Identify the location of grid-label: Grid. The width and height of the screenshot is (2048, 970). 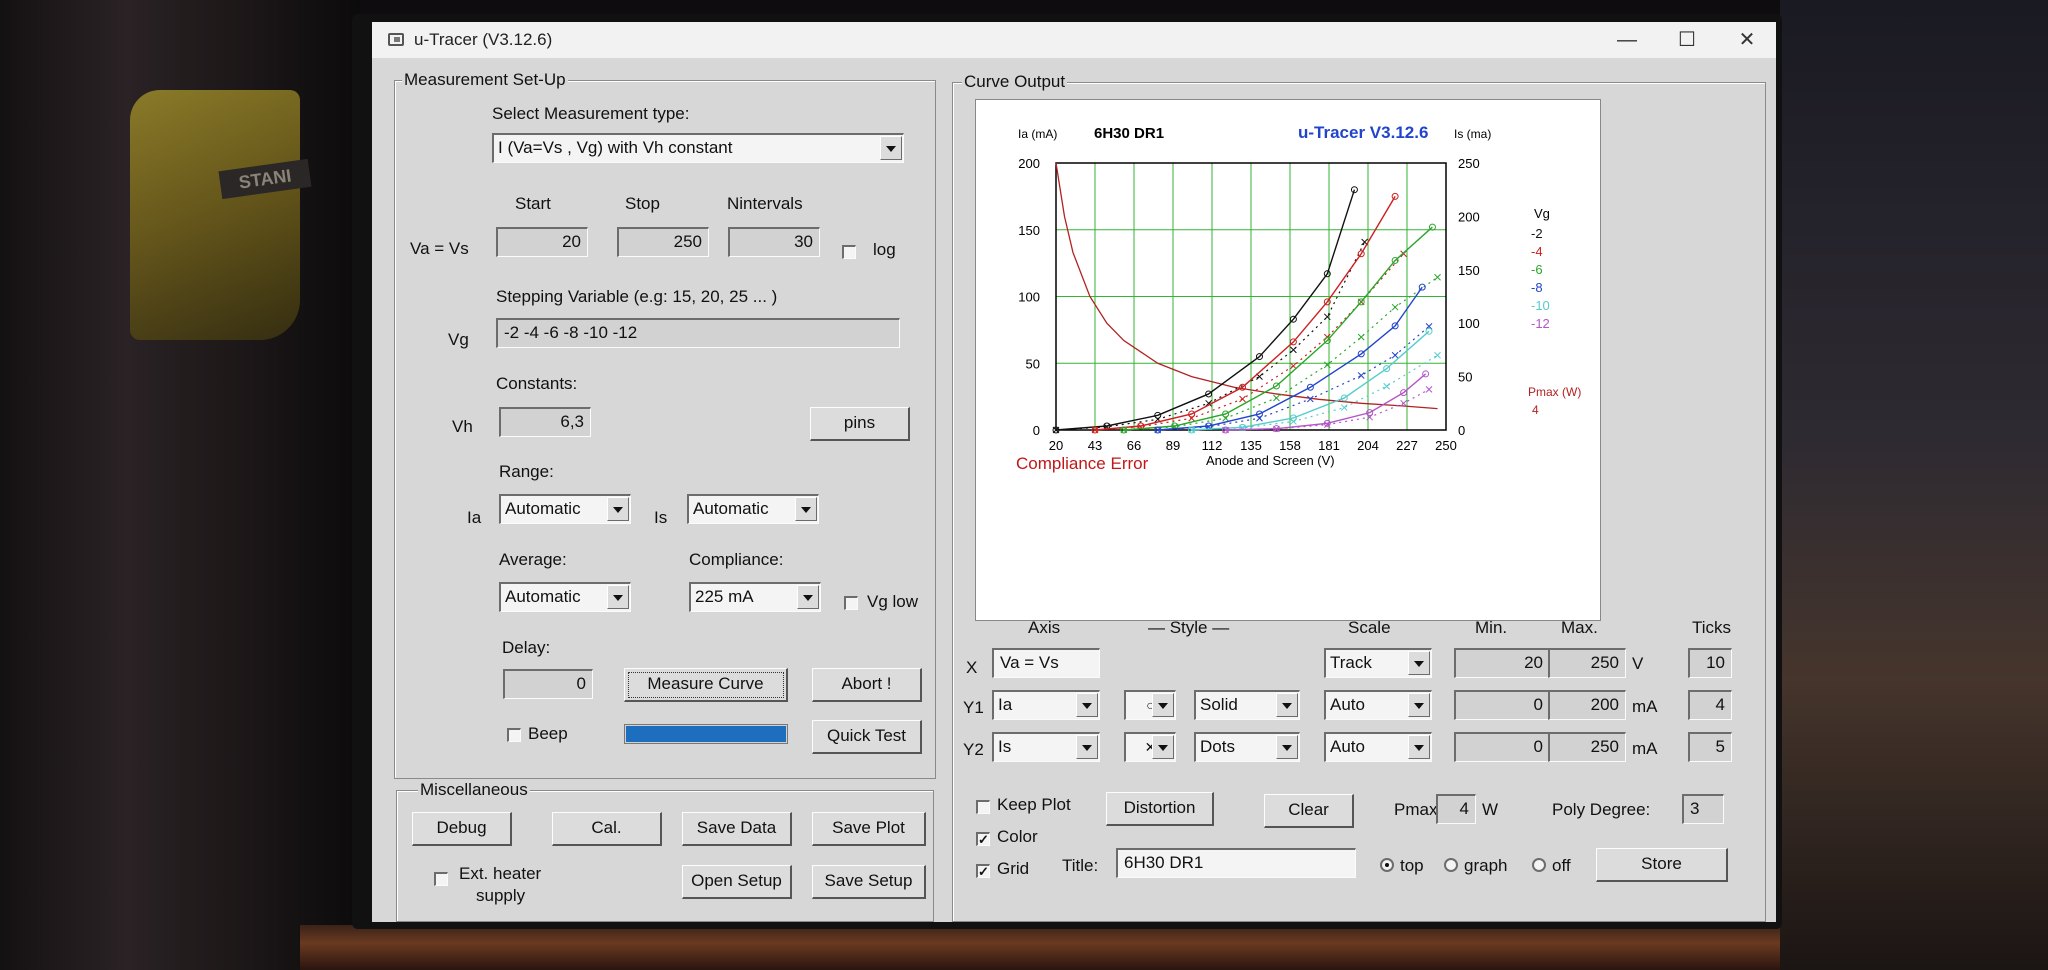
(1013, 868).